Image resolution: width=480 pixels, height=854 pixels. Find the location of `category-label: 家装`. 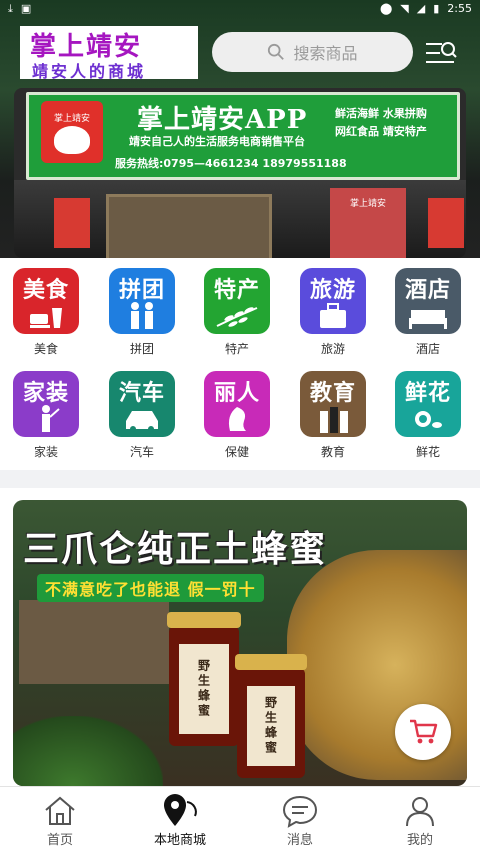

category-label: 家装 is located at coordinates (45, 452).